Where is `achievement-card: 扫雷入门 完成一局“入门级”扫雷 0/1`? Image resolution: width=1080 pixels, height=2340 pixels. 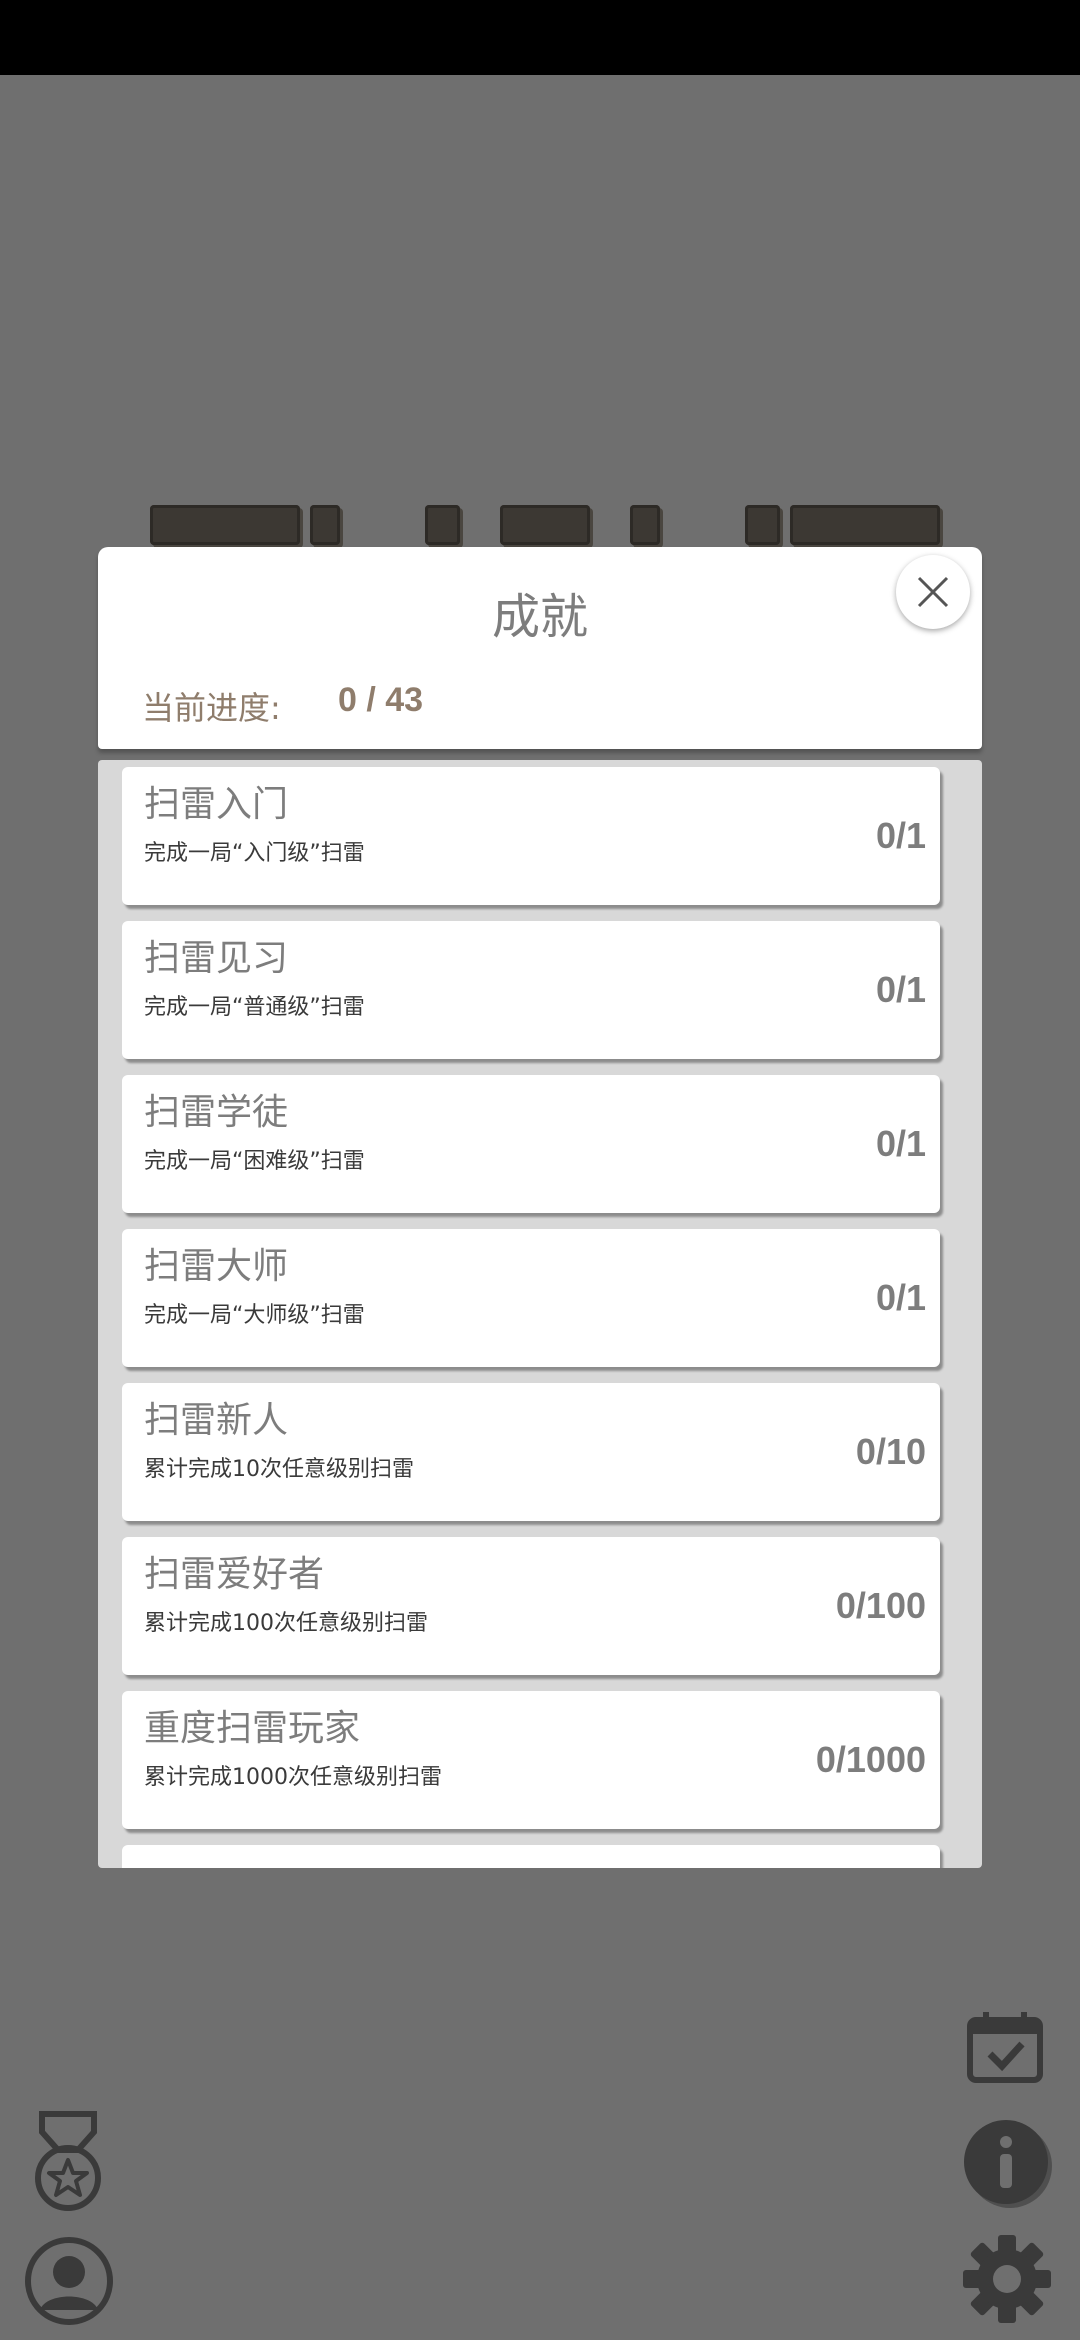 achievement-card: 扫雷入门 完成一局“入门级”扫雷 0/1 is located at coordinates (531, 836).